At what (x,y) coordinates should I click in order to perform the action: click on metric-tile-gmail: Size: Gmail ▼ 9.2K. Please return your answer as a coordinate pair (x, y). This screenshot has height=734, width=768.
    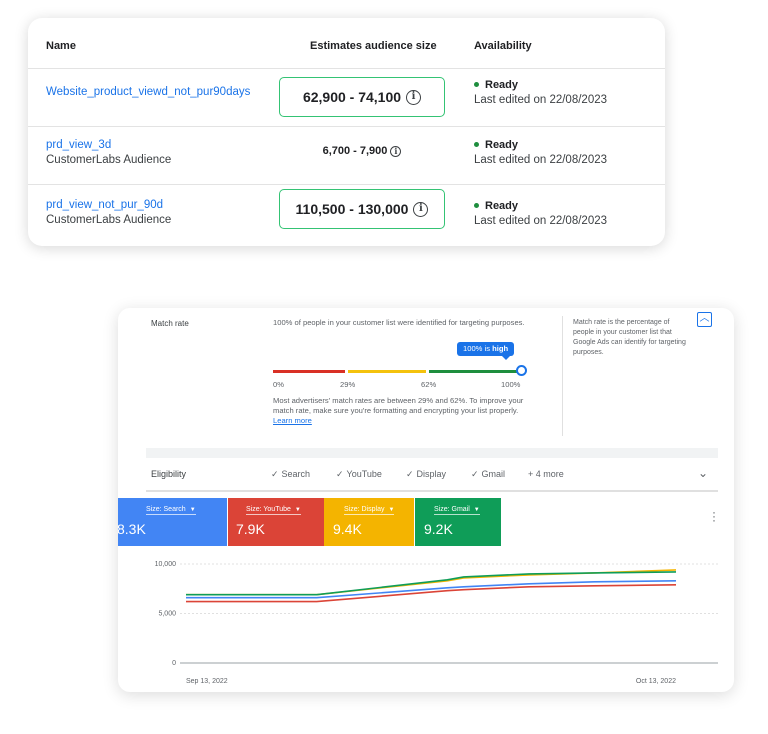
    Looking at the image, I should click on (458, 522).